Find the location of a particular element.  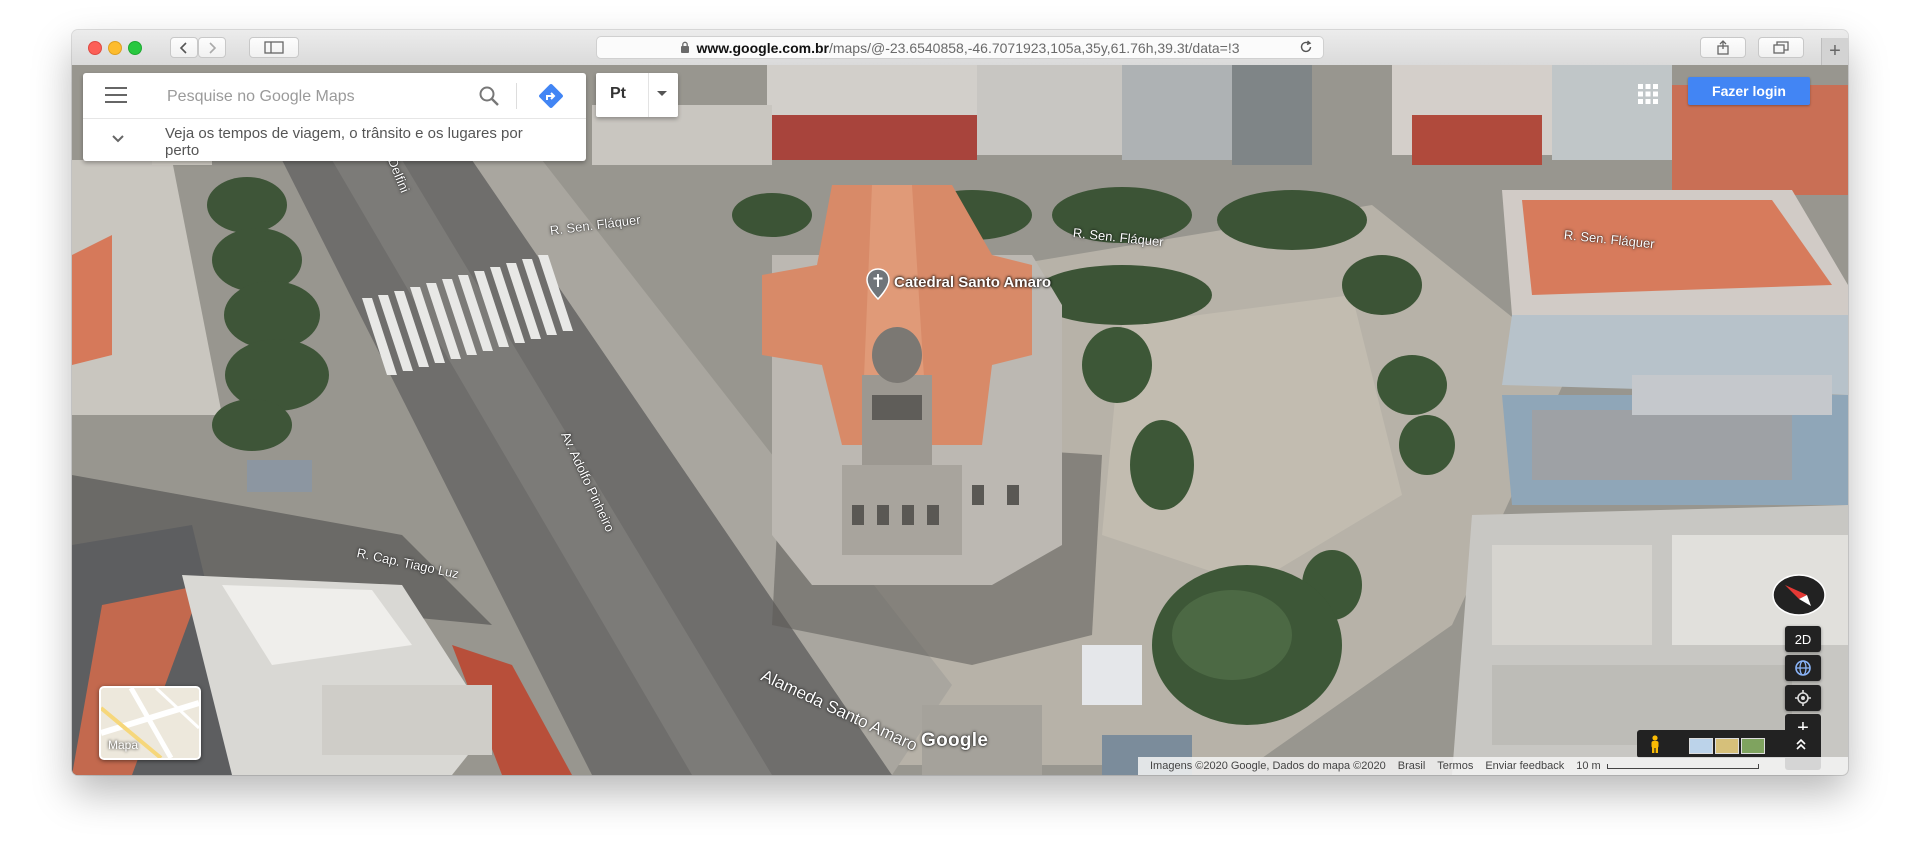

chevron-right-icon is located at coordinates (213, 47).